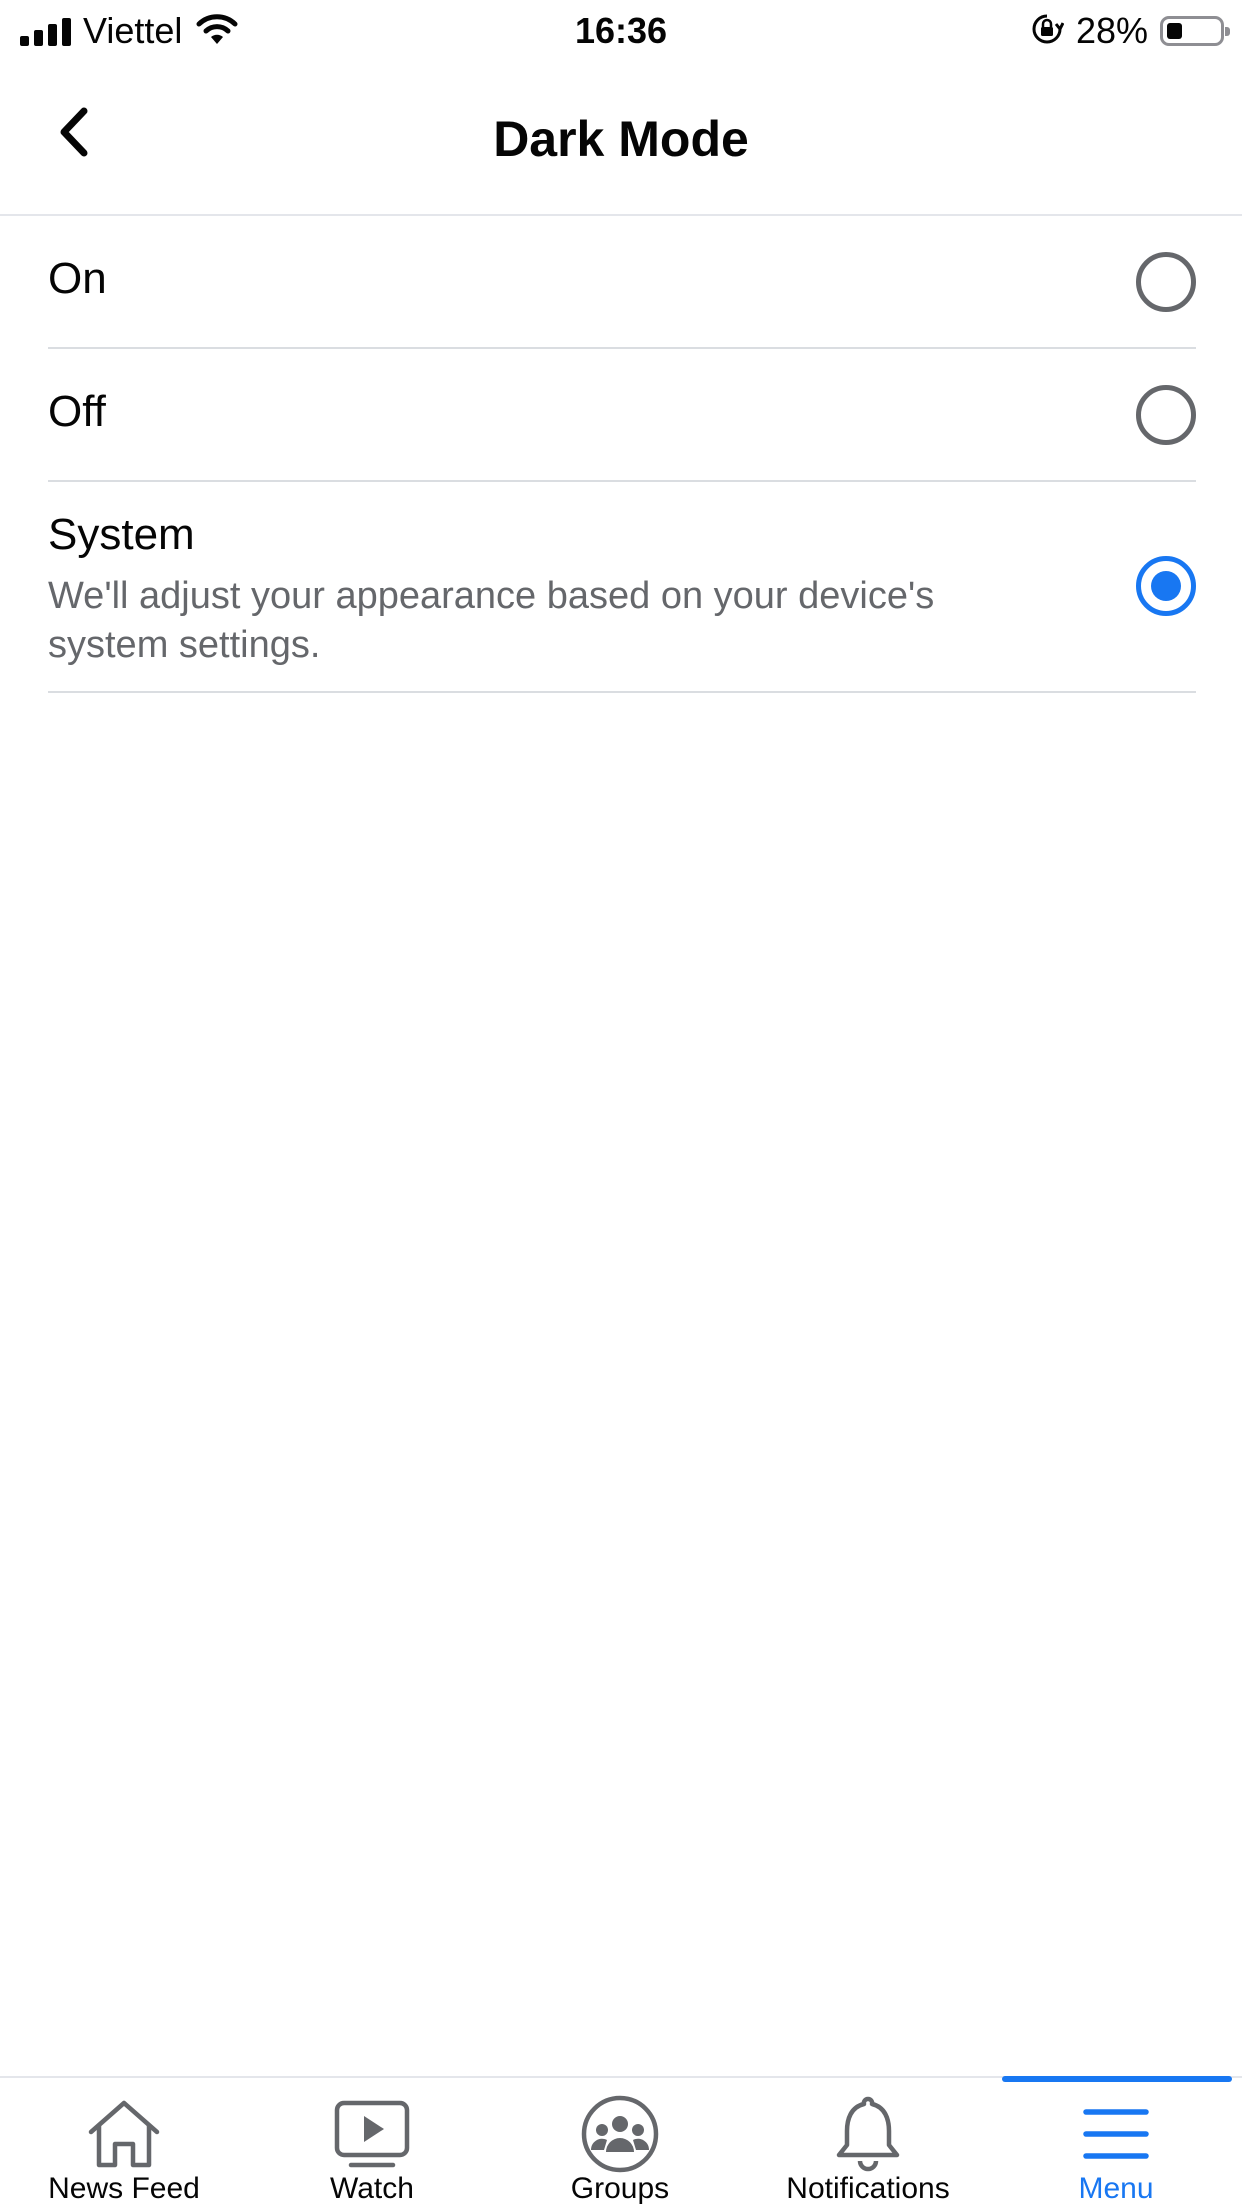 The image size is (1242, 2208). I want to click on page-title: Dark Mode, so click(621, 139).